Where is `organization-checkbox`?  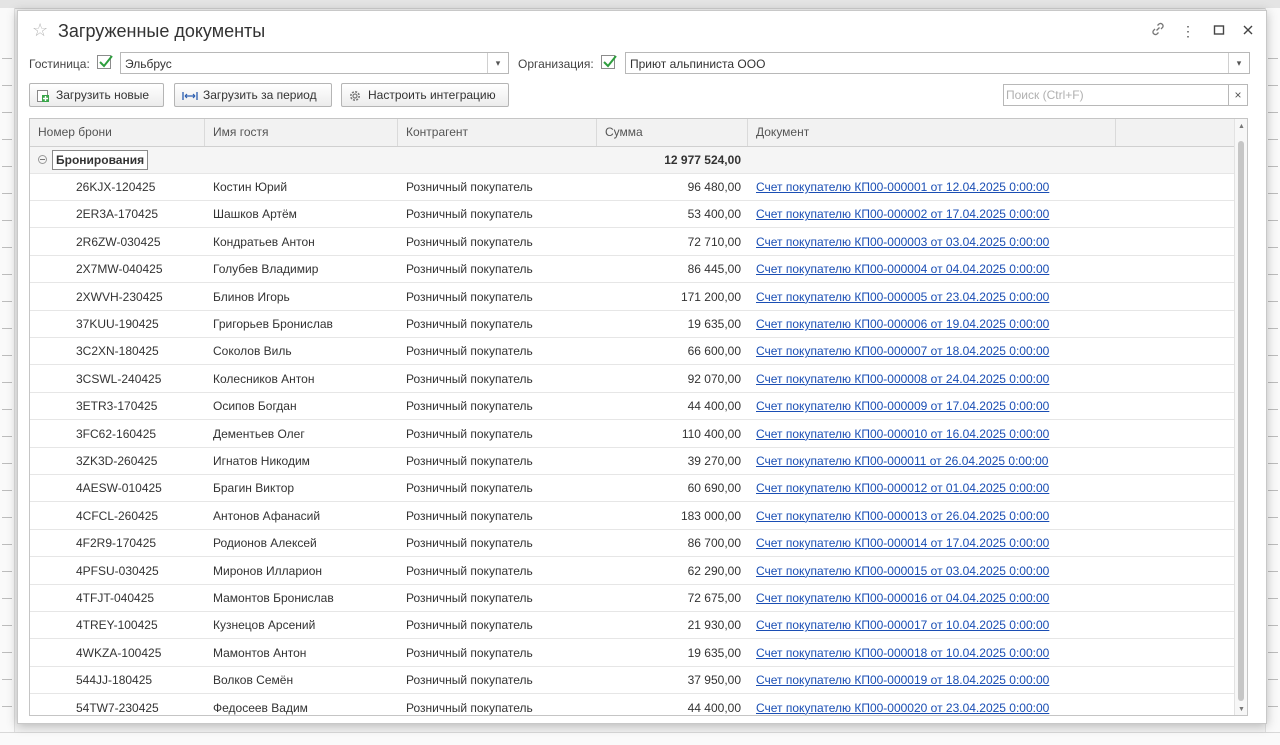 organization-checkbox is located at coordinates (609, 62).